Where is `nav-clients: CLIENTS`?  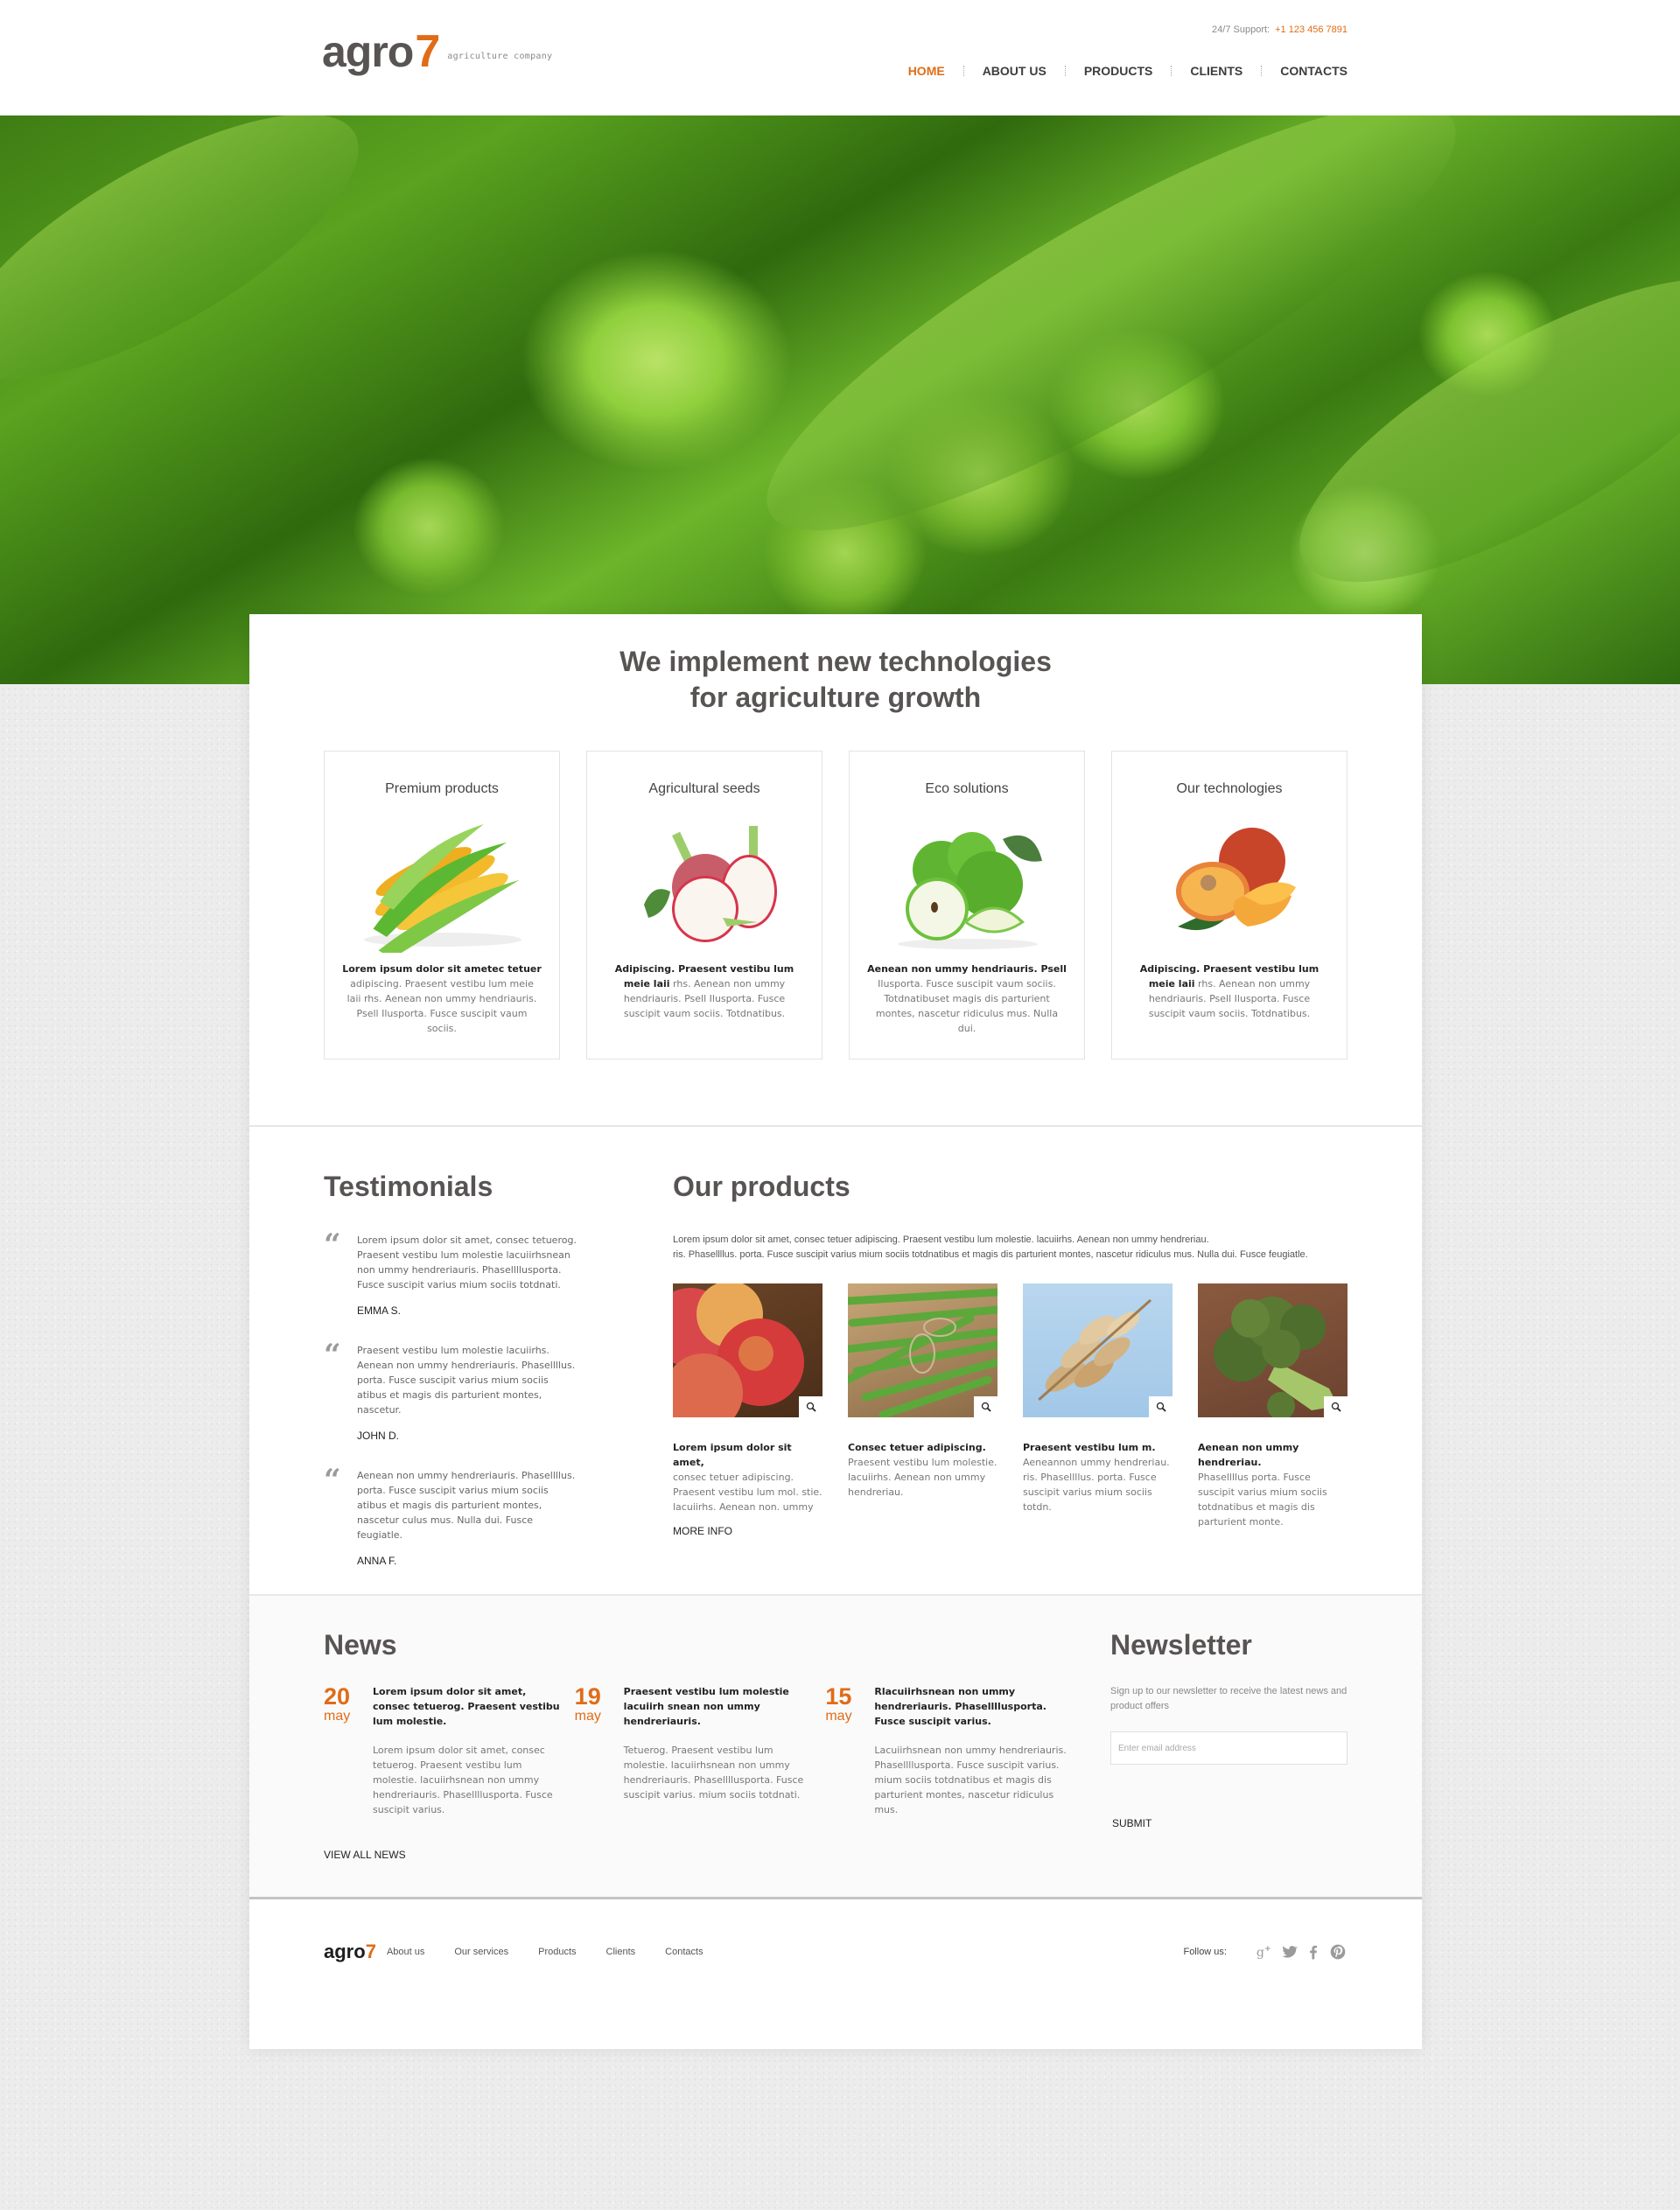
nav-clients: CLIENTS is located at coordinates (1216, 71).